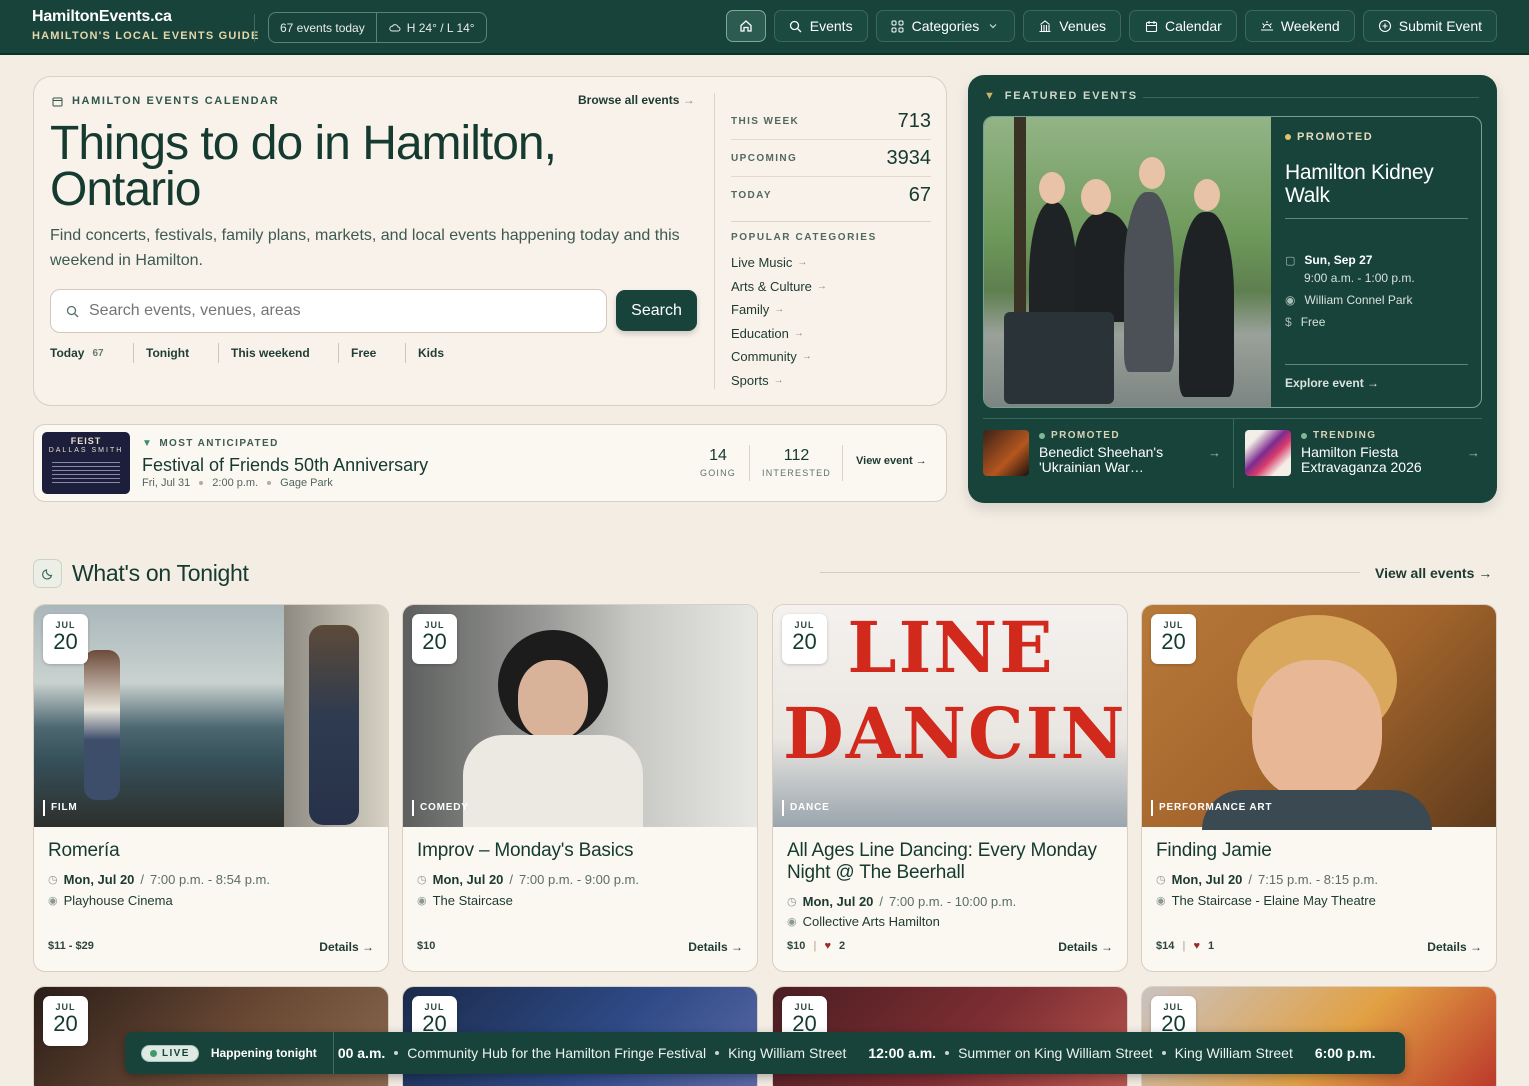 The width and height of the screenshot is (1529, 1086). I want to click on category-link-family: Family →, so click(831, 310).